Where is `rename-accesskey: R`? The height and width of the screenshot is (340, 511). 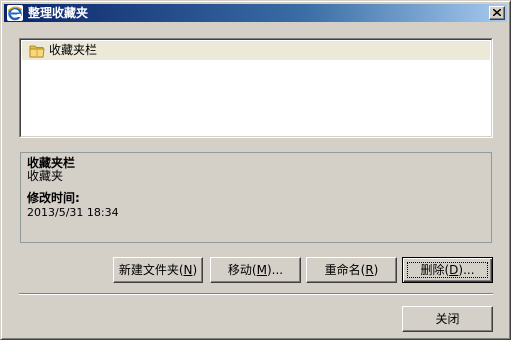 rename-accesskey: R is located at coordinates (369, 270).